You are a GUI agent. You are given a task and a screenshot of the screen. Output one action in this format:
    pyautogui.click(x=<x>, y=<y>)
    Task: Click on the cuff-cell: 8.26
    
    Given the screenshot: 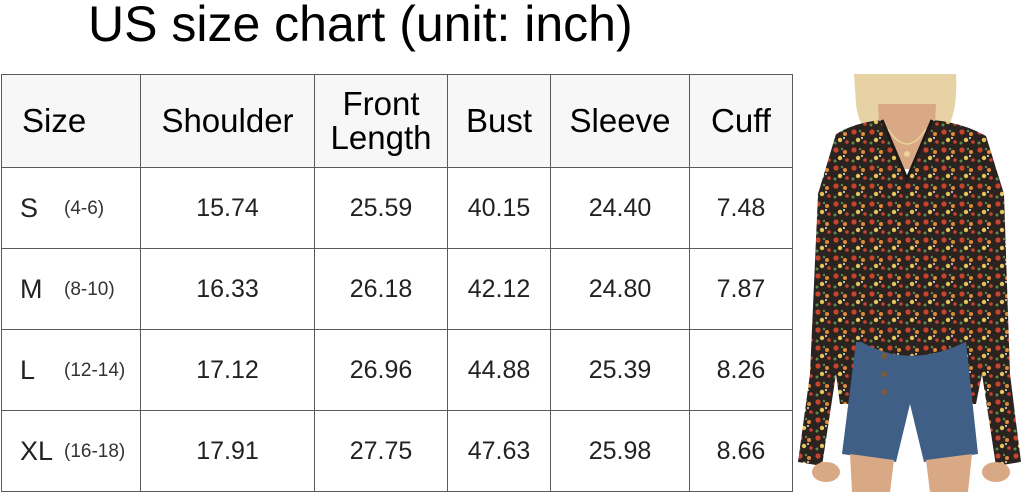 What is the action you would take?
    pyautogui.click(x=741, y=370)
    